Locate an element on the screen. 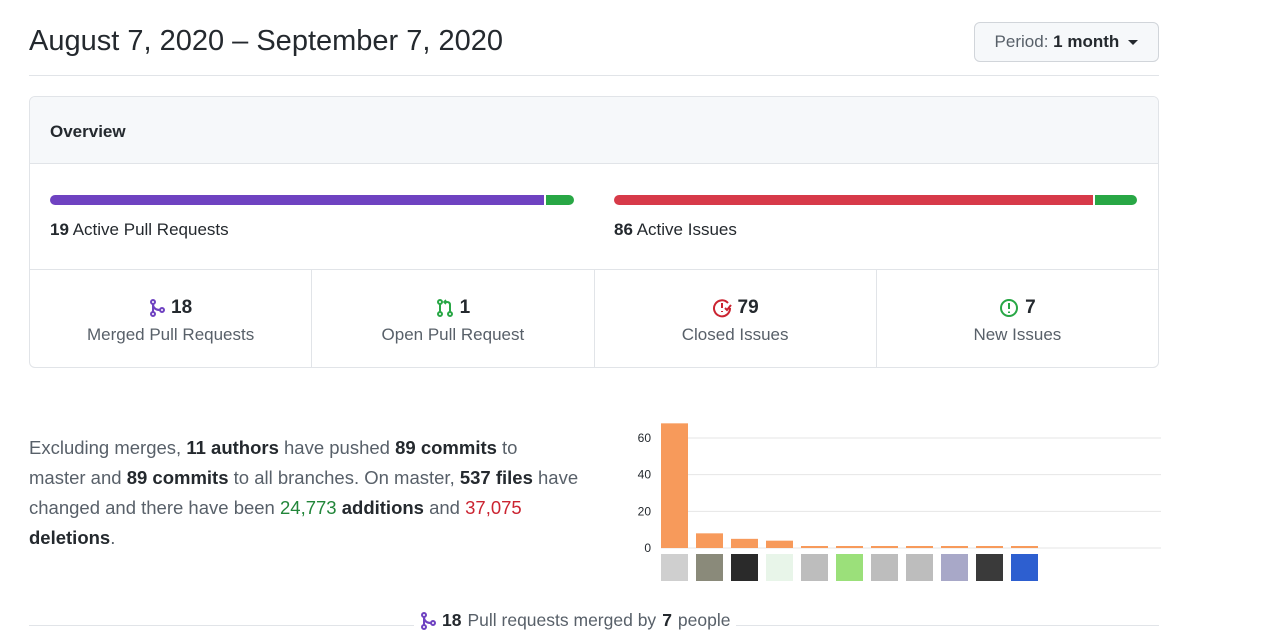 The image size is (1262, 631). y-tick-label: 0 is located at coordinates (647, 548).